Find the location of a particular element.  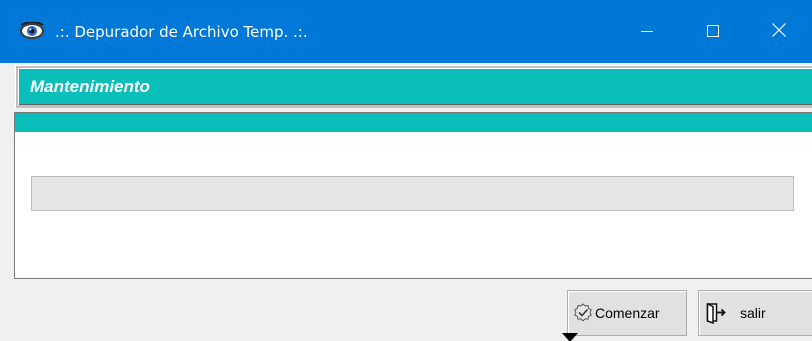

close-icon is located at coordinates (779, 31).